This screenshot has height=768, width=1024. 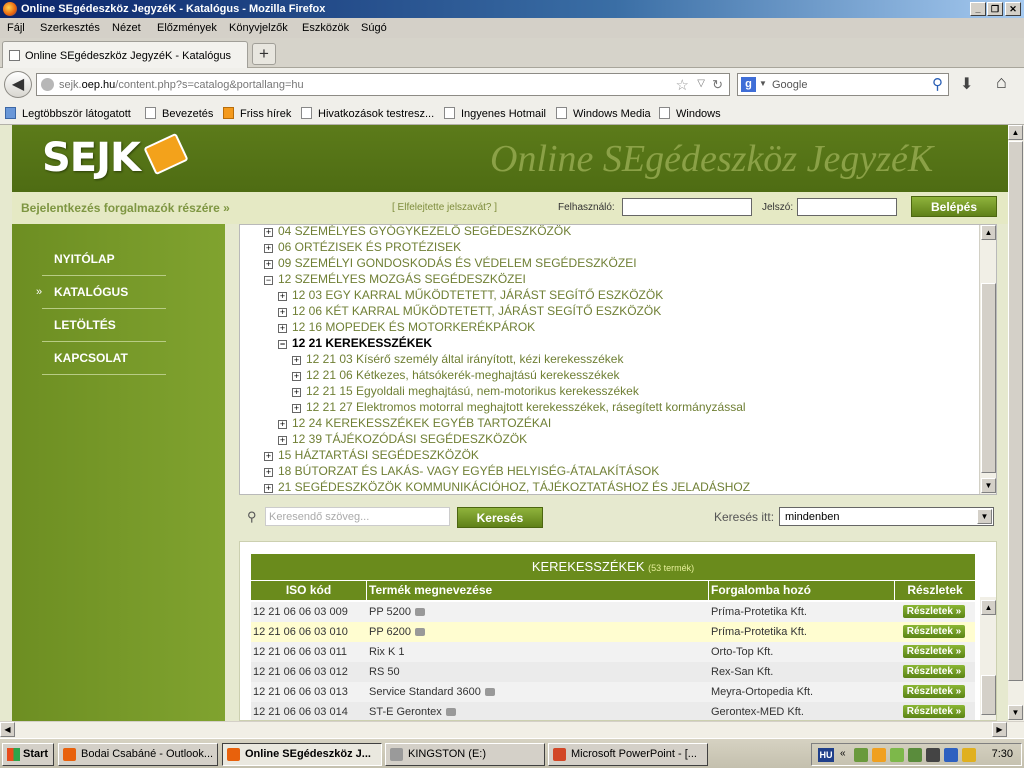 What do you see at coordinates (374, 28) in the screenshot?
I see `menu-help: Súgó` at bounding box center [374, 28].